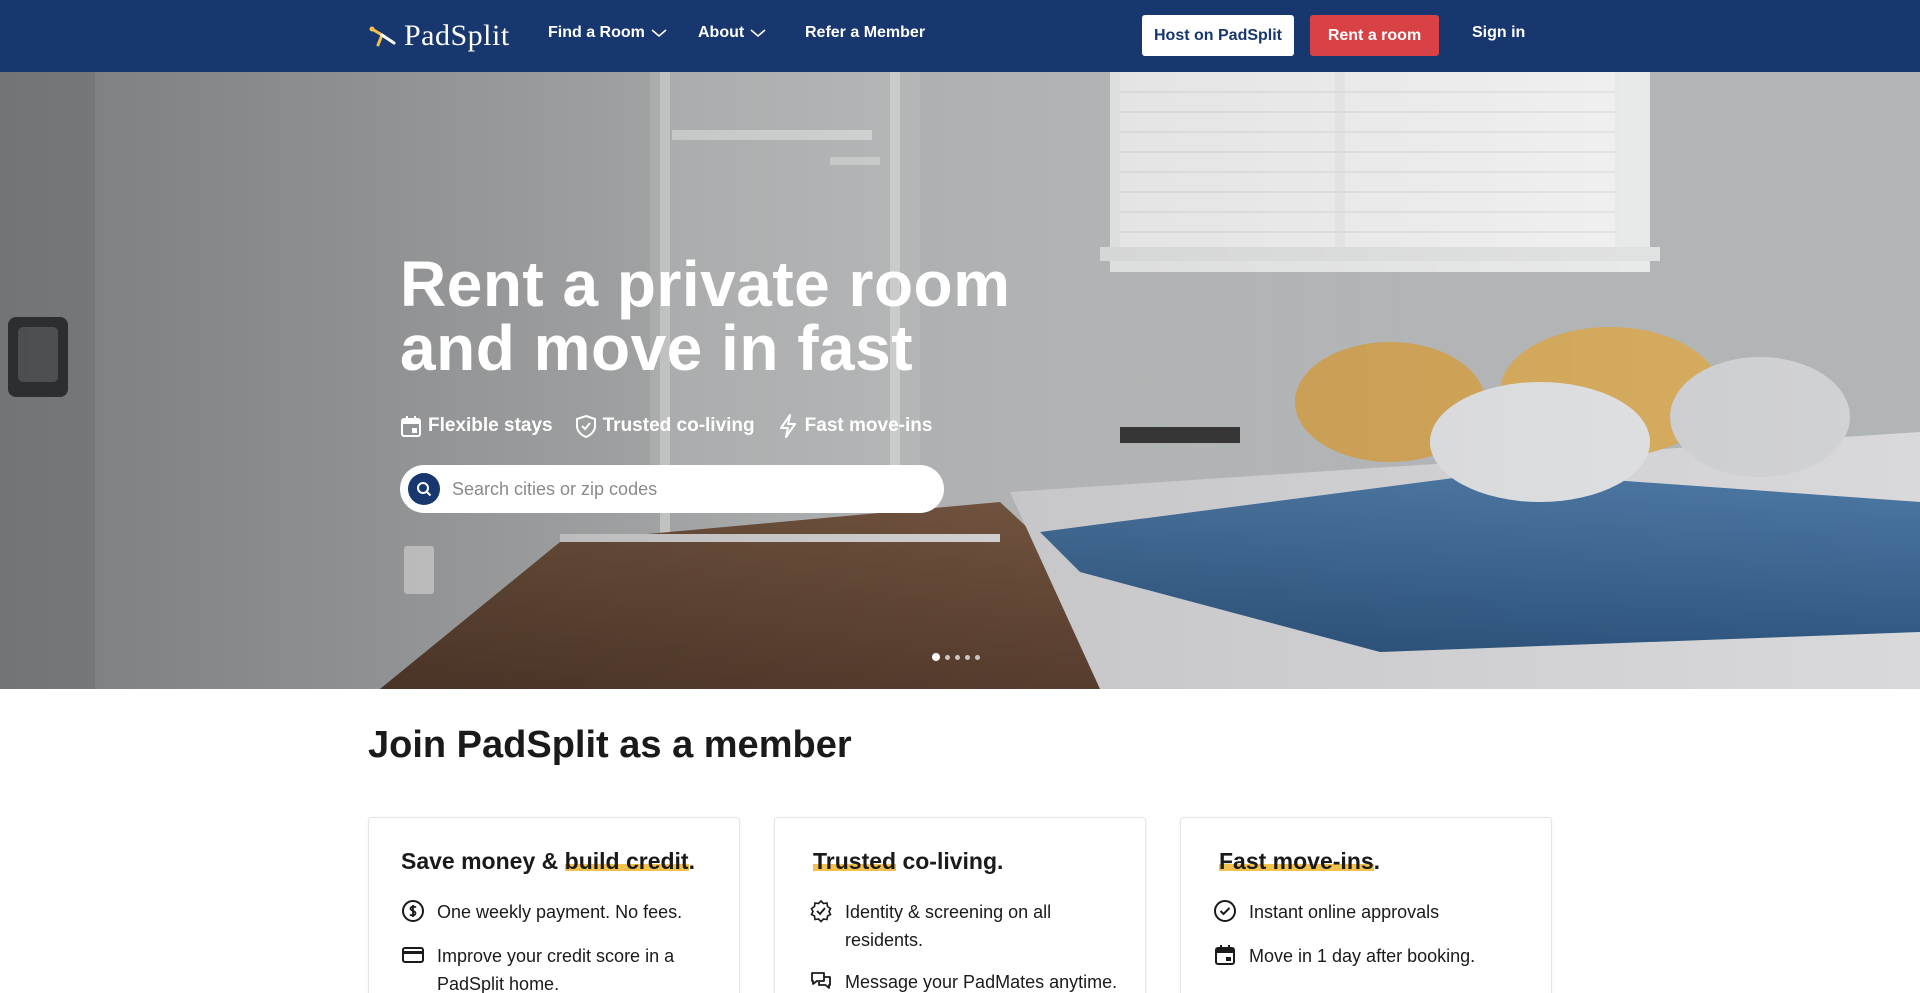  Describe the element at coordinates (721, 32) in the screenshot. I see `nav-about-label: About` at that location.